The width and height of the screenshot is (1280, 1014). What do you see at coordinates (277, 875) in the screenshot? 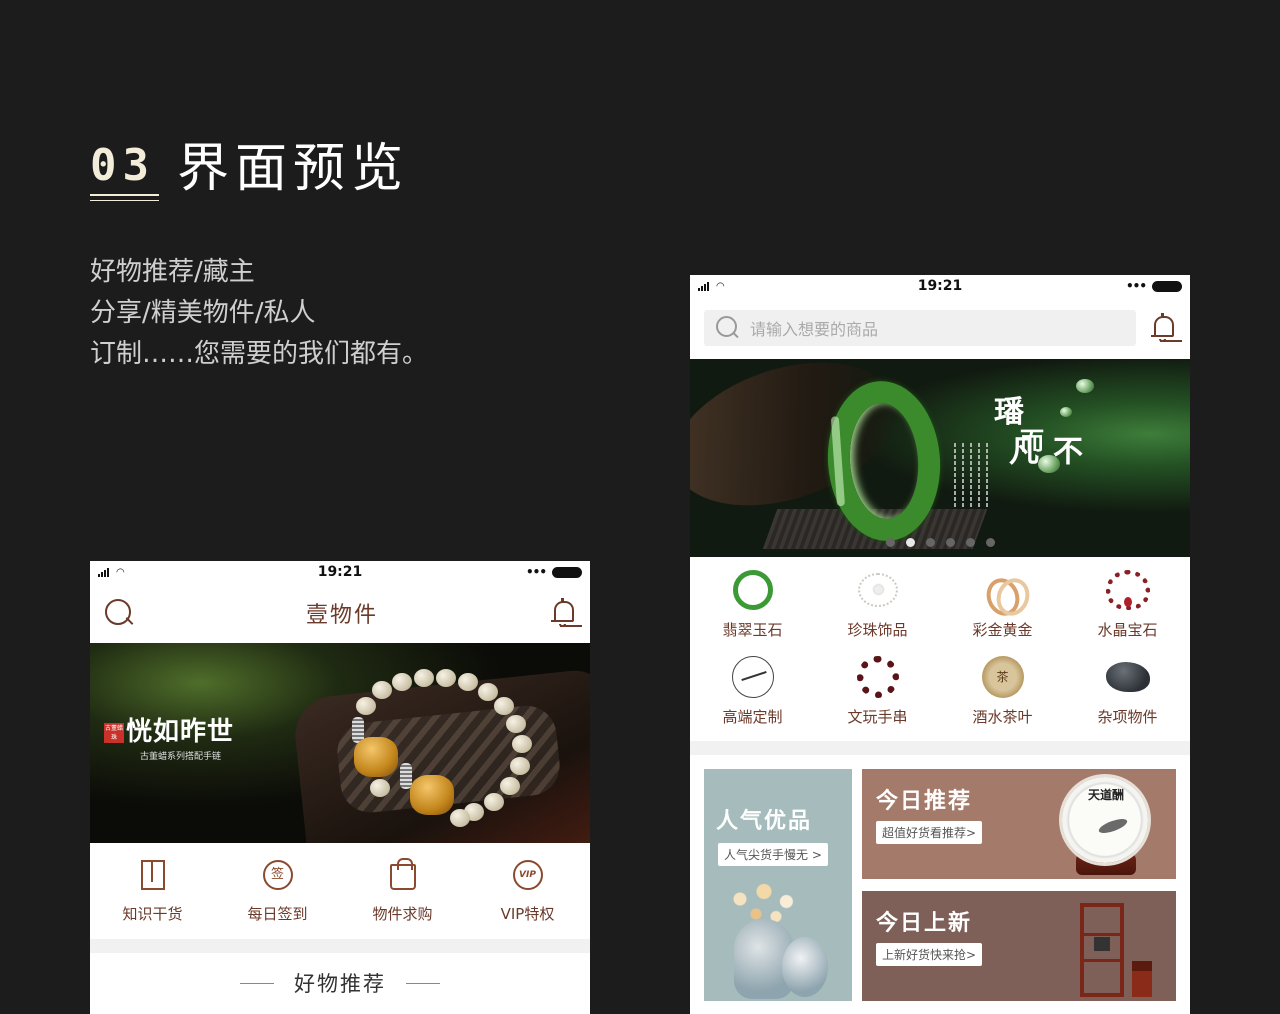
I see `sign-in-icon: 签` at bounding box center [277, 875].